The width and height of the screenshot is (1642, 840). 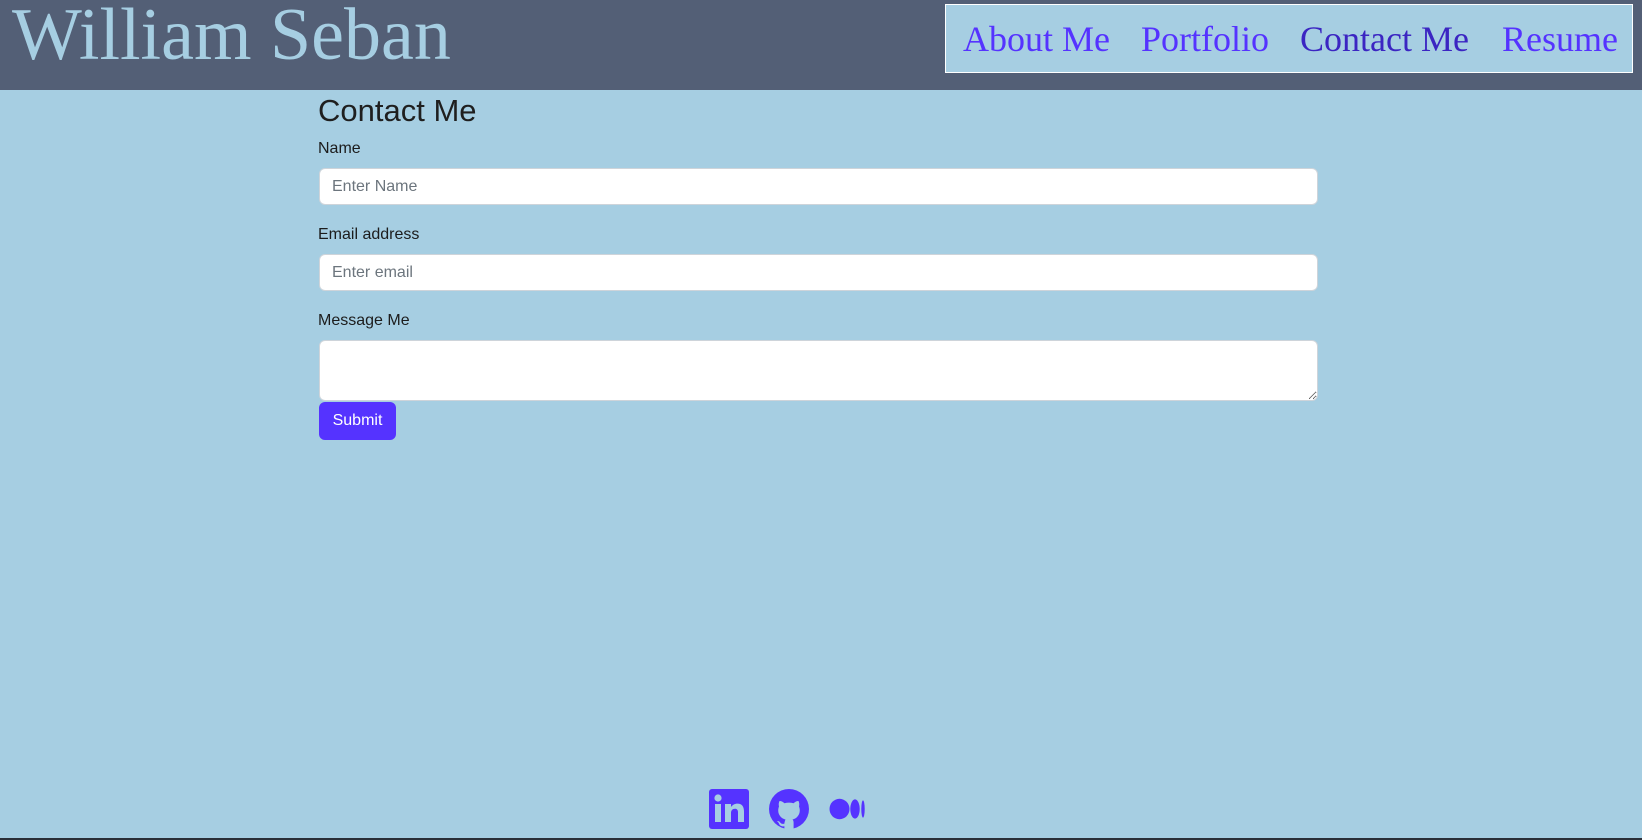 What do you see at coordinates (339, 148) in the screenshot?
I see `name-label: Name` at bounding box center [339, 148].